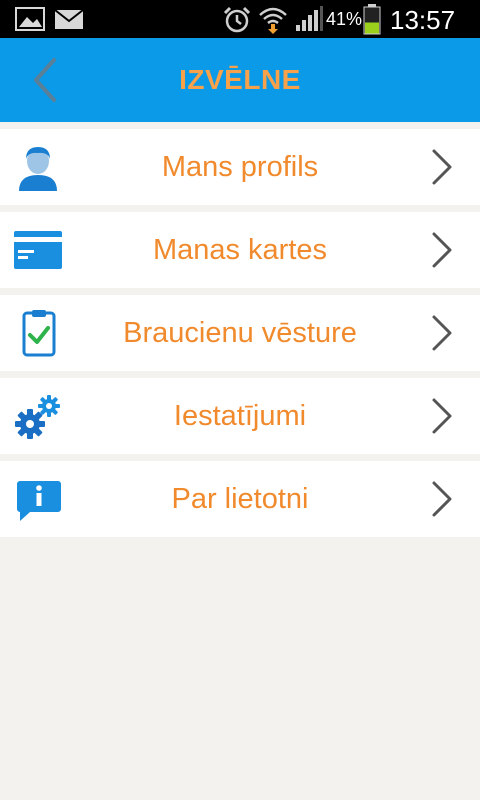 The height and width of the screenshot is (800, 480). I want to click on wifi-icon, so click(273, 20).